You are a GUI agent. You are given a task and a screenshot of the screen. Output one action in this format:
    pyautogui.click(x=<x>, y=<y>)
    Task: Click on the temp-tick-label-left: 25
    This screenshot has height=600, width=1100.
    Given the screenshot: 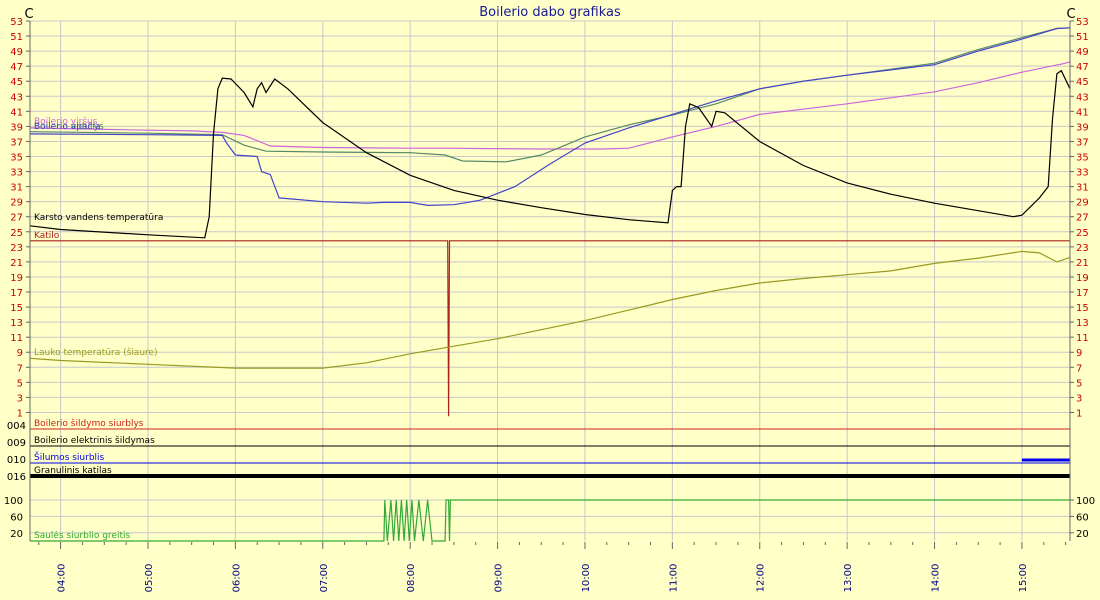 What is the action you would take?
    pyautogui.click(x=16, y=233)
    